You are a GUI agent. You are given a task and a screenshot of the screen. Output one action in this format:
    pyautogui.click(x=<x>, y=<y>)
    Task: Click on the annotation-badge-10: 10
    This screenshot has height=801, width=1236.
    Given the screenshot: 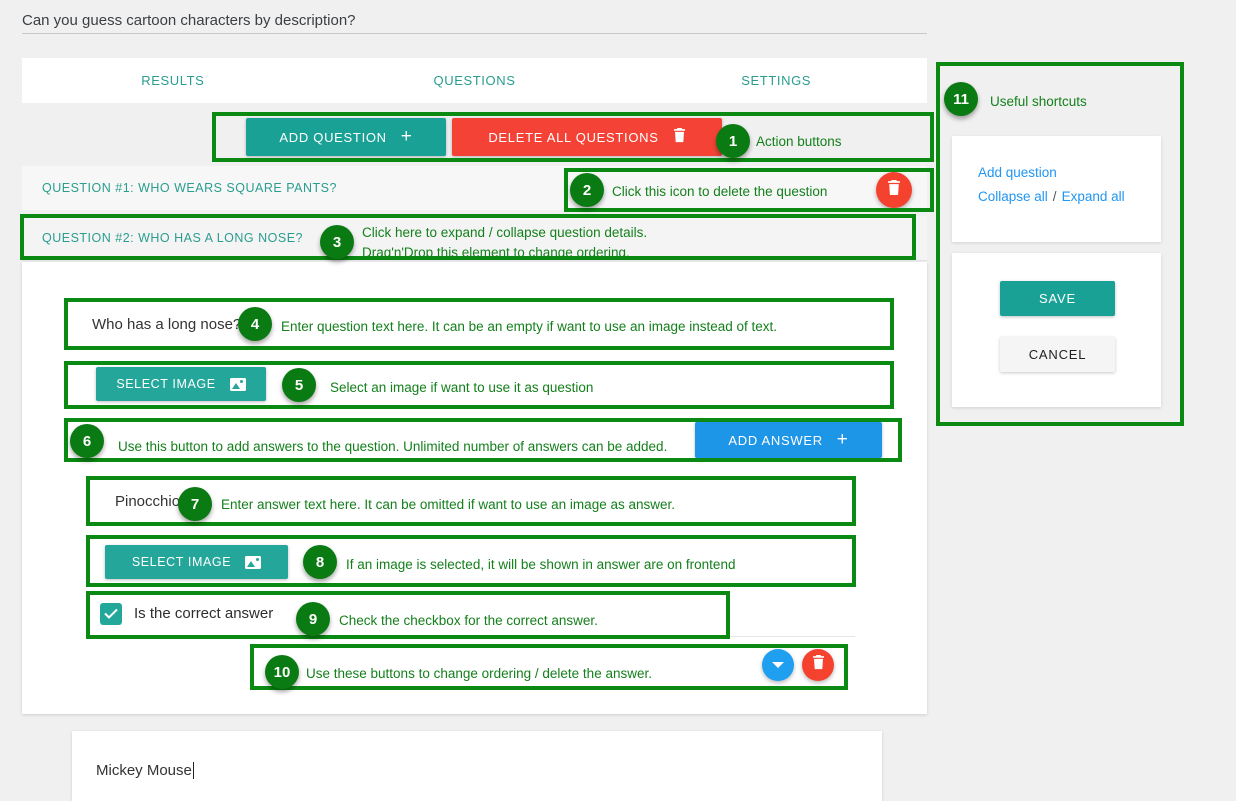 What is the action you would take?
    pyautogui.click(x=282, y=672)
    